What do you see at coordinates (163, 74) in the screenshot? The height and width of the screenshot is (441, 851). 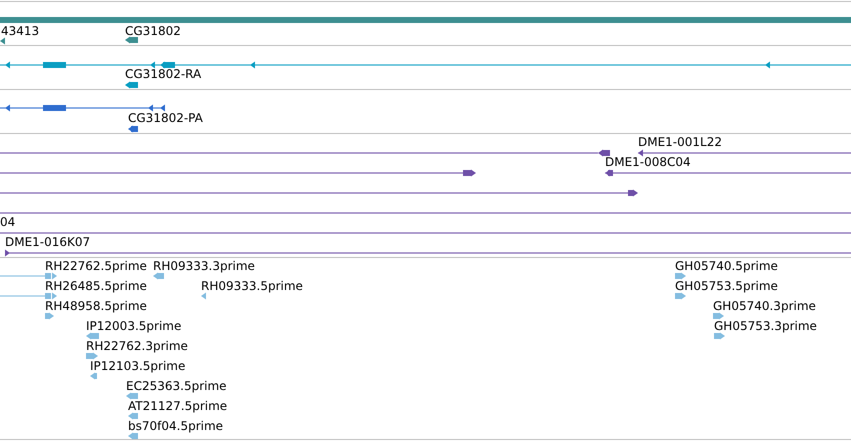 I see `feature-label: CG31802-RA` at bounding box center [163, 74].